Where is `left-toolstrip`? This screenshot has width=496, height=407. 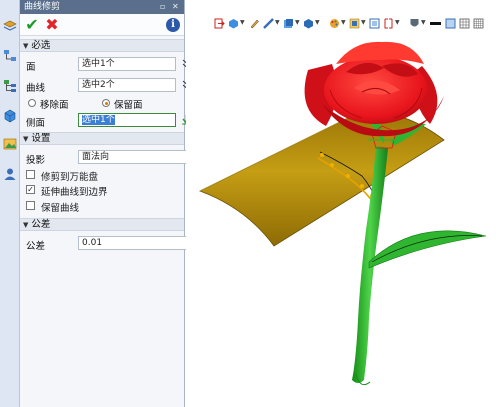
left-toolstrip is located at coordinates (10, 203).